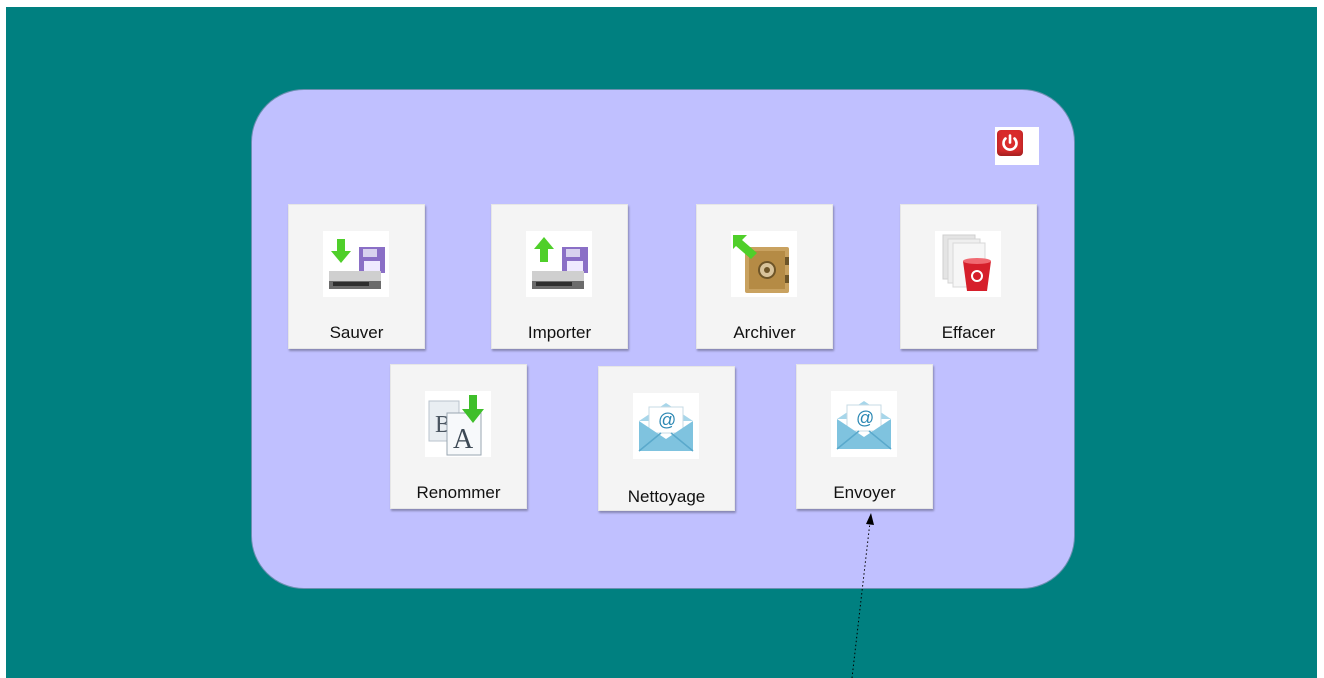 This screenshot has height=678, width=1324. I want to click on rename-icon: B A, so click(458, 424).